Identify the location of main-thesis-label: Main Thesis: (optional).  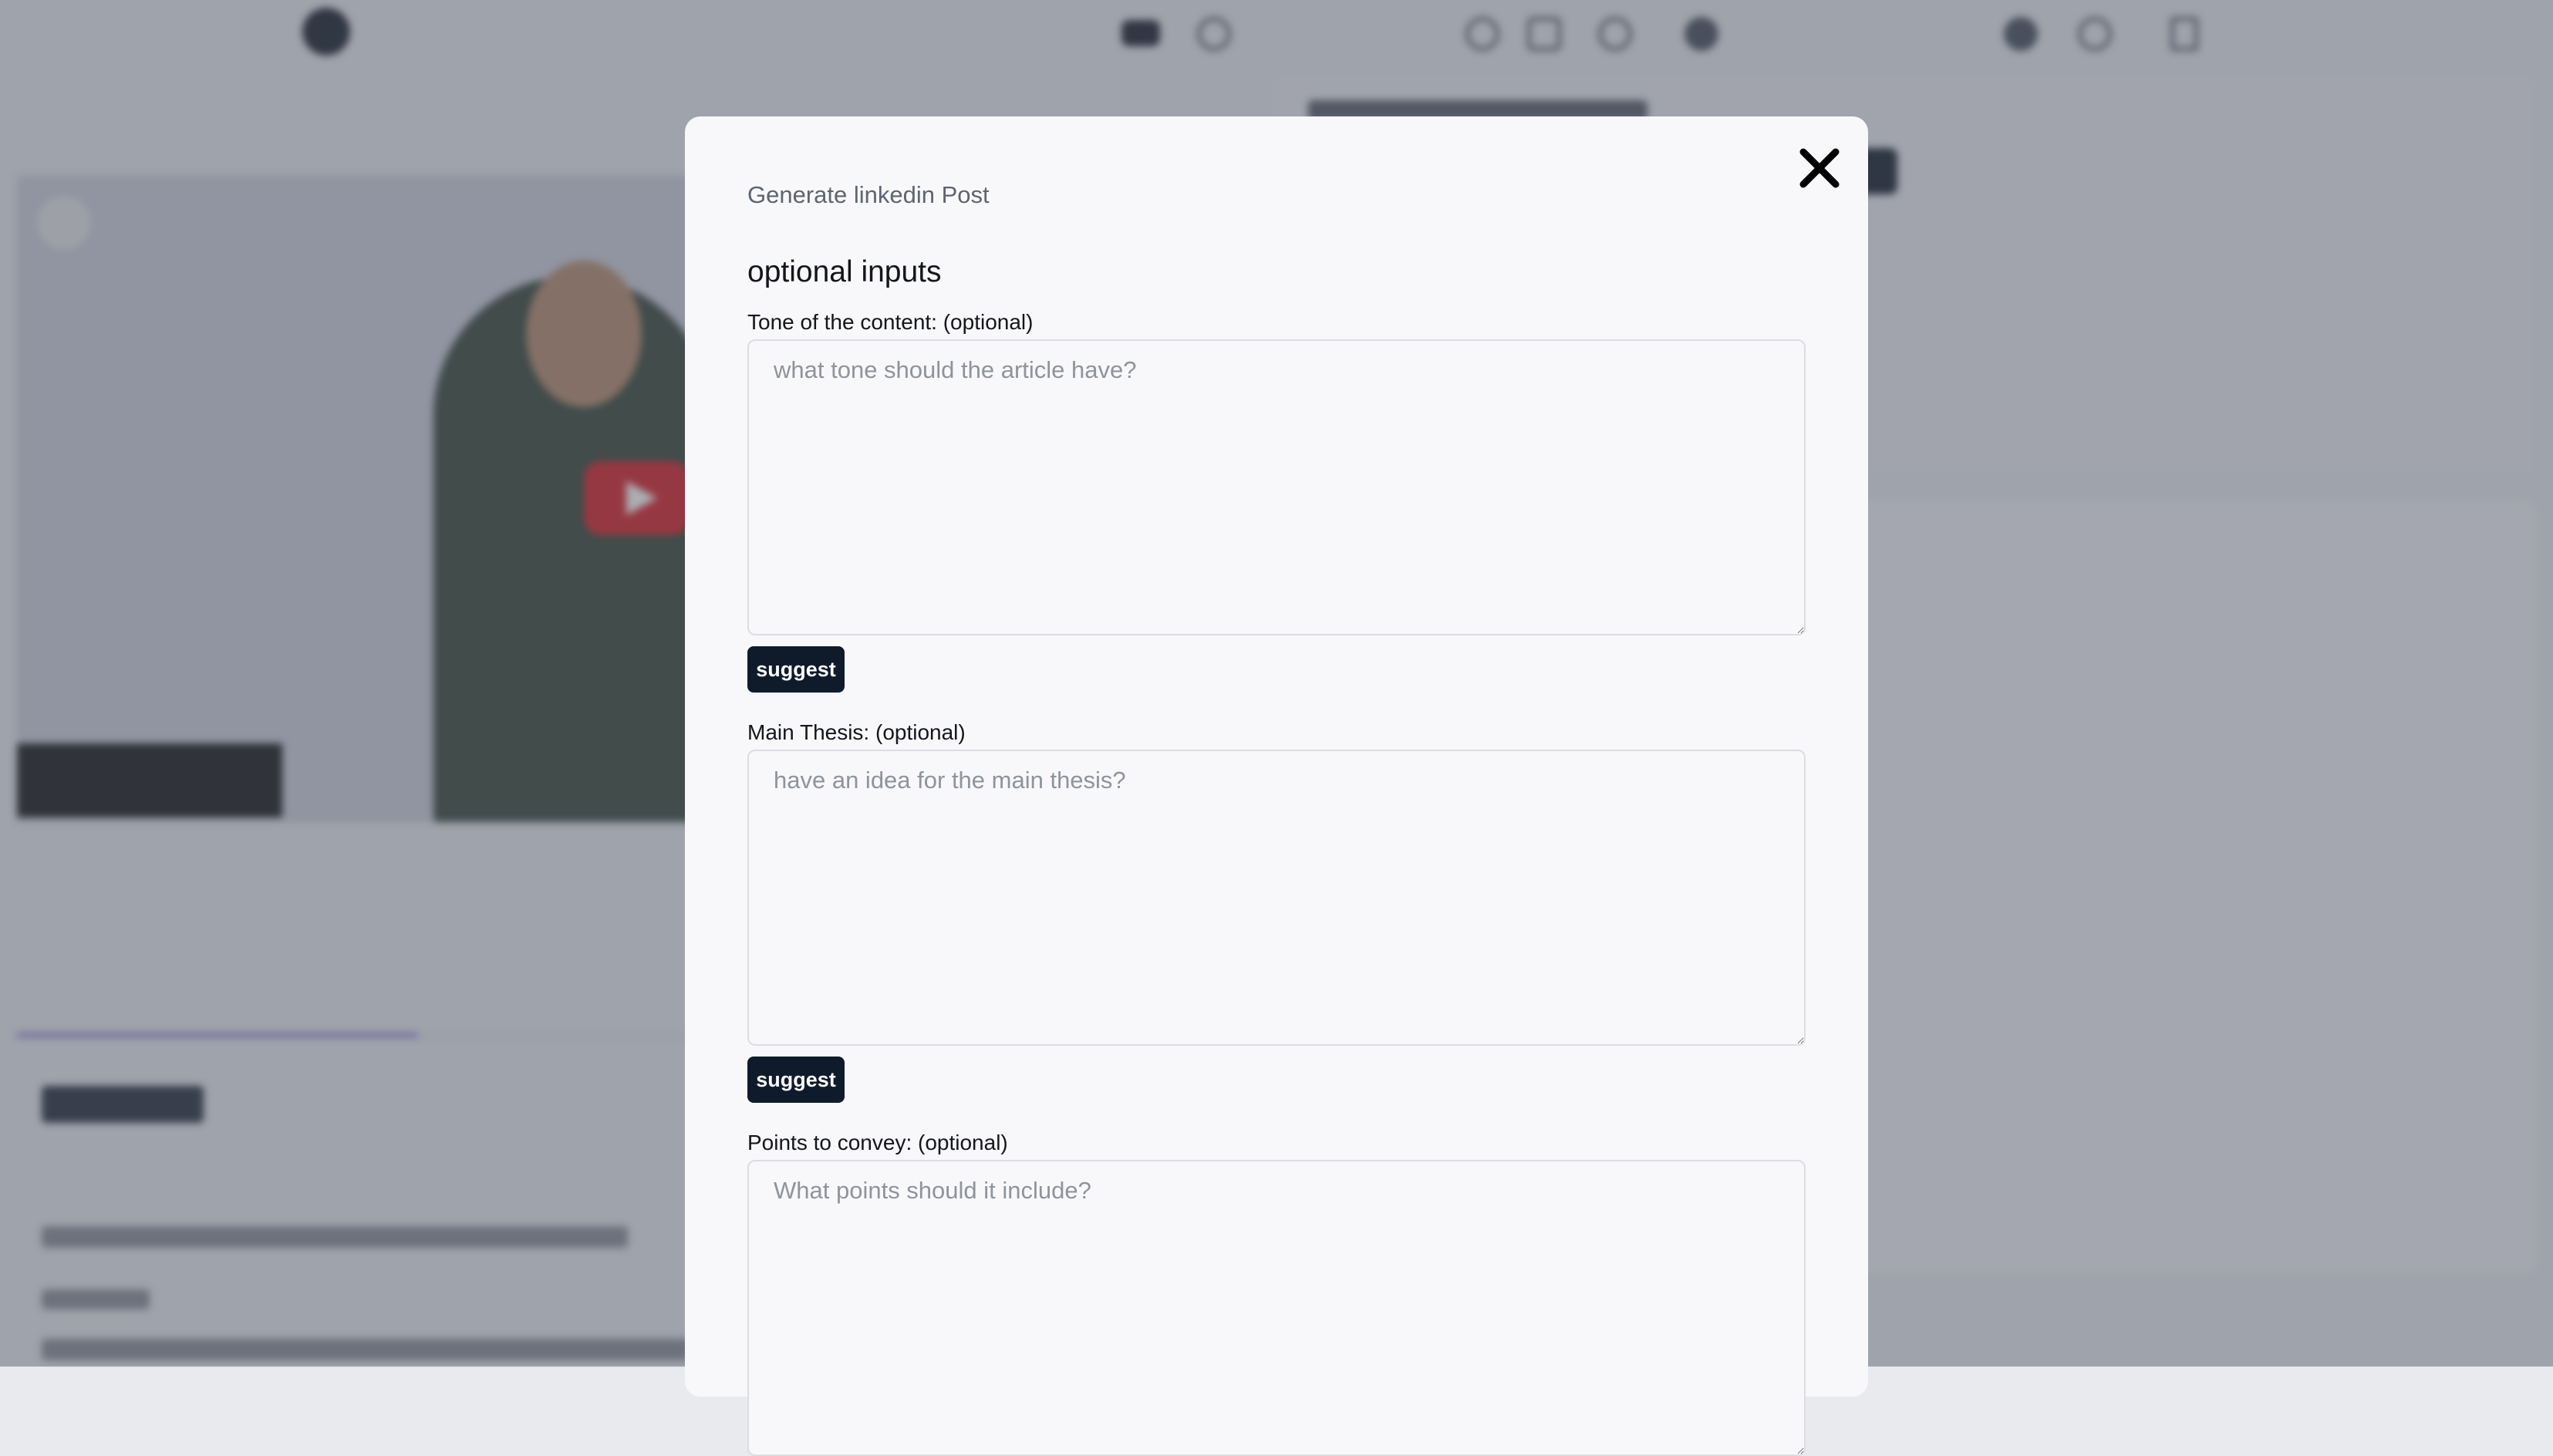
(856, 732).